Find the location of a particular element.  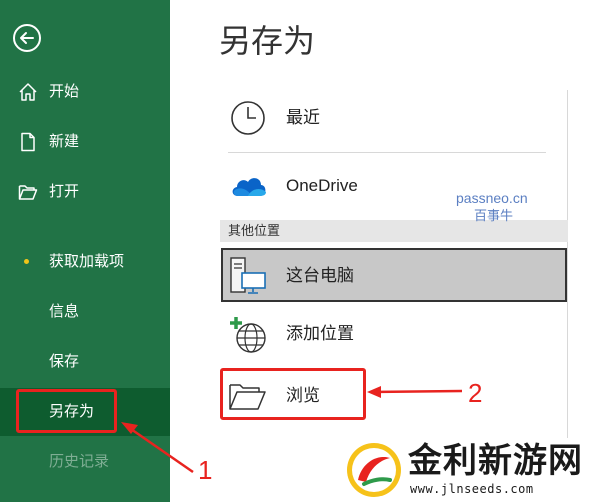

logo-text: 金利新游网 is located at coordinates (495, 461).